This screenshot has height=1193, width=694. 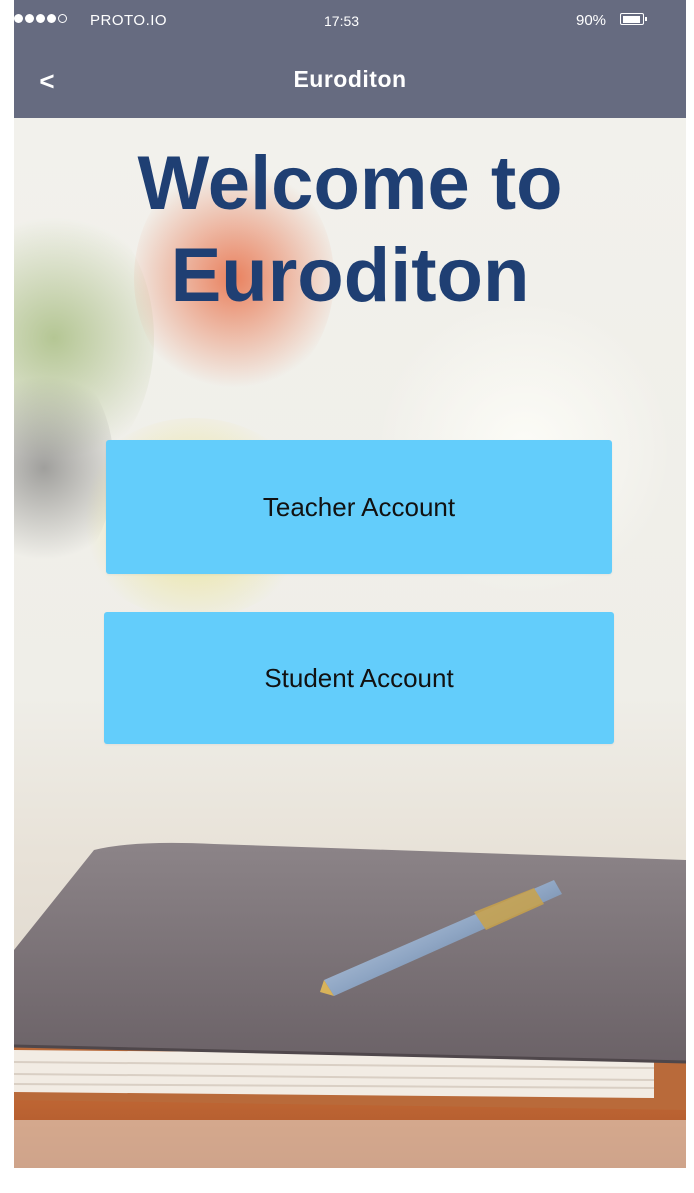 What do you see at coordinates (359, 507) in the screenshot?
I see `teacher-account-button: Teacher Account` at bounding box center [359, 507].